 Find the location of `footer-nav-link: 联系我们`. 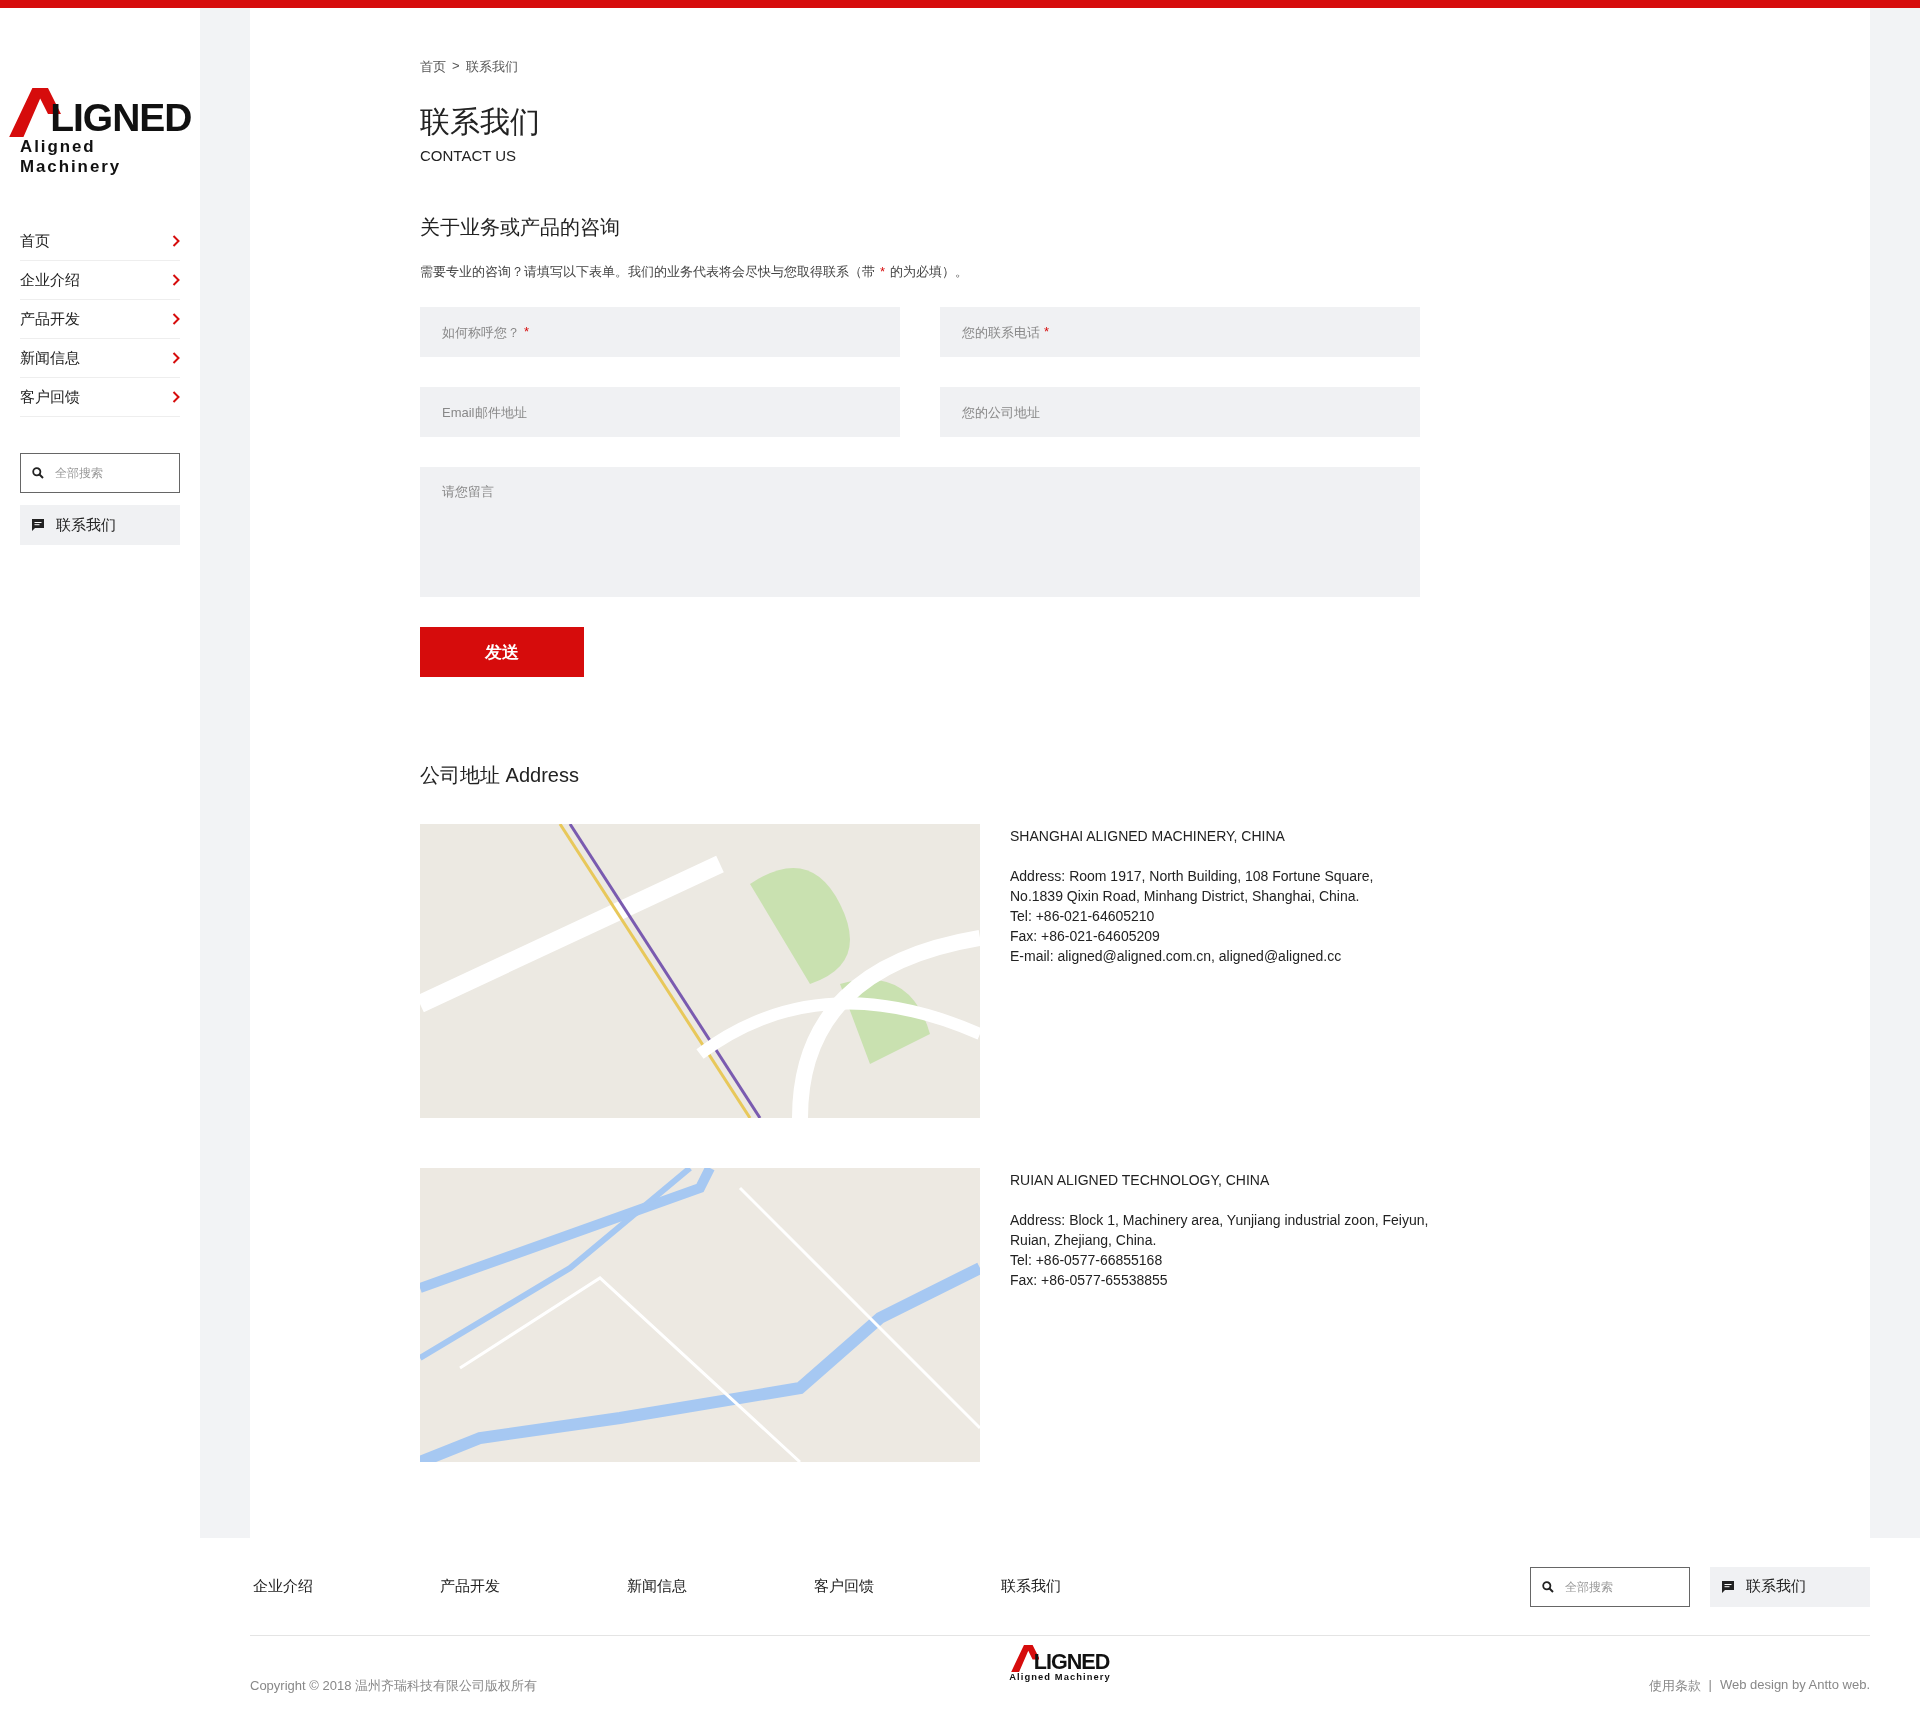

footer-nav-link: 联系我们 is located at coordinates (1091, 1586).